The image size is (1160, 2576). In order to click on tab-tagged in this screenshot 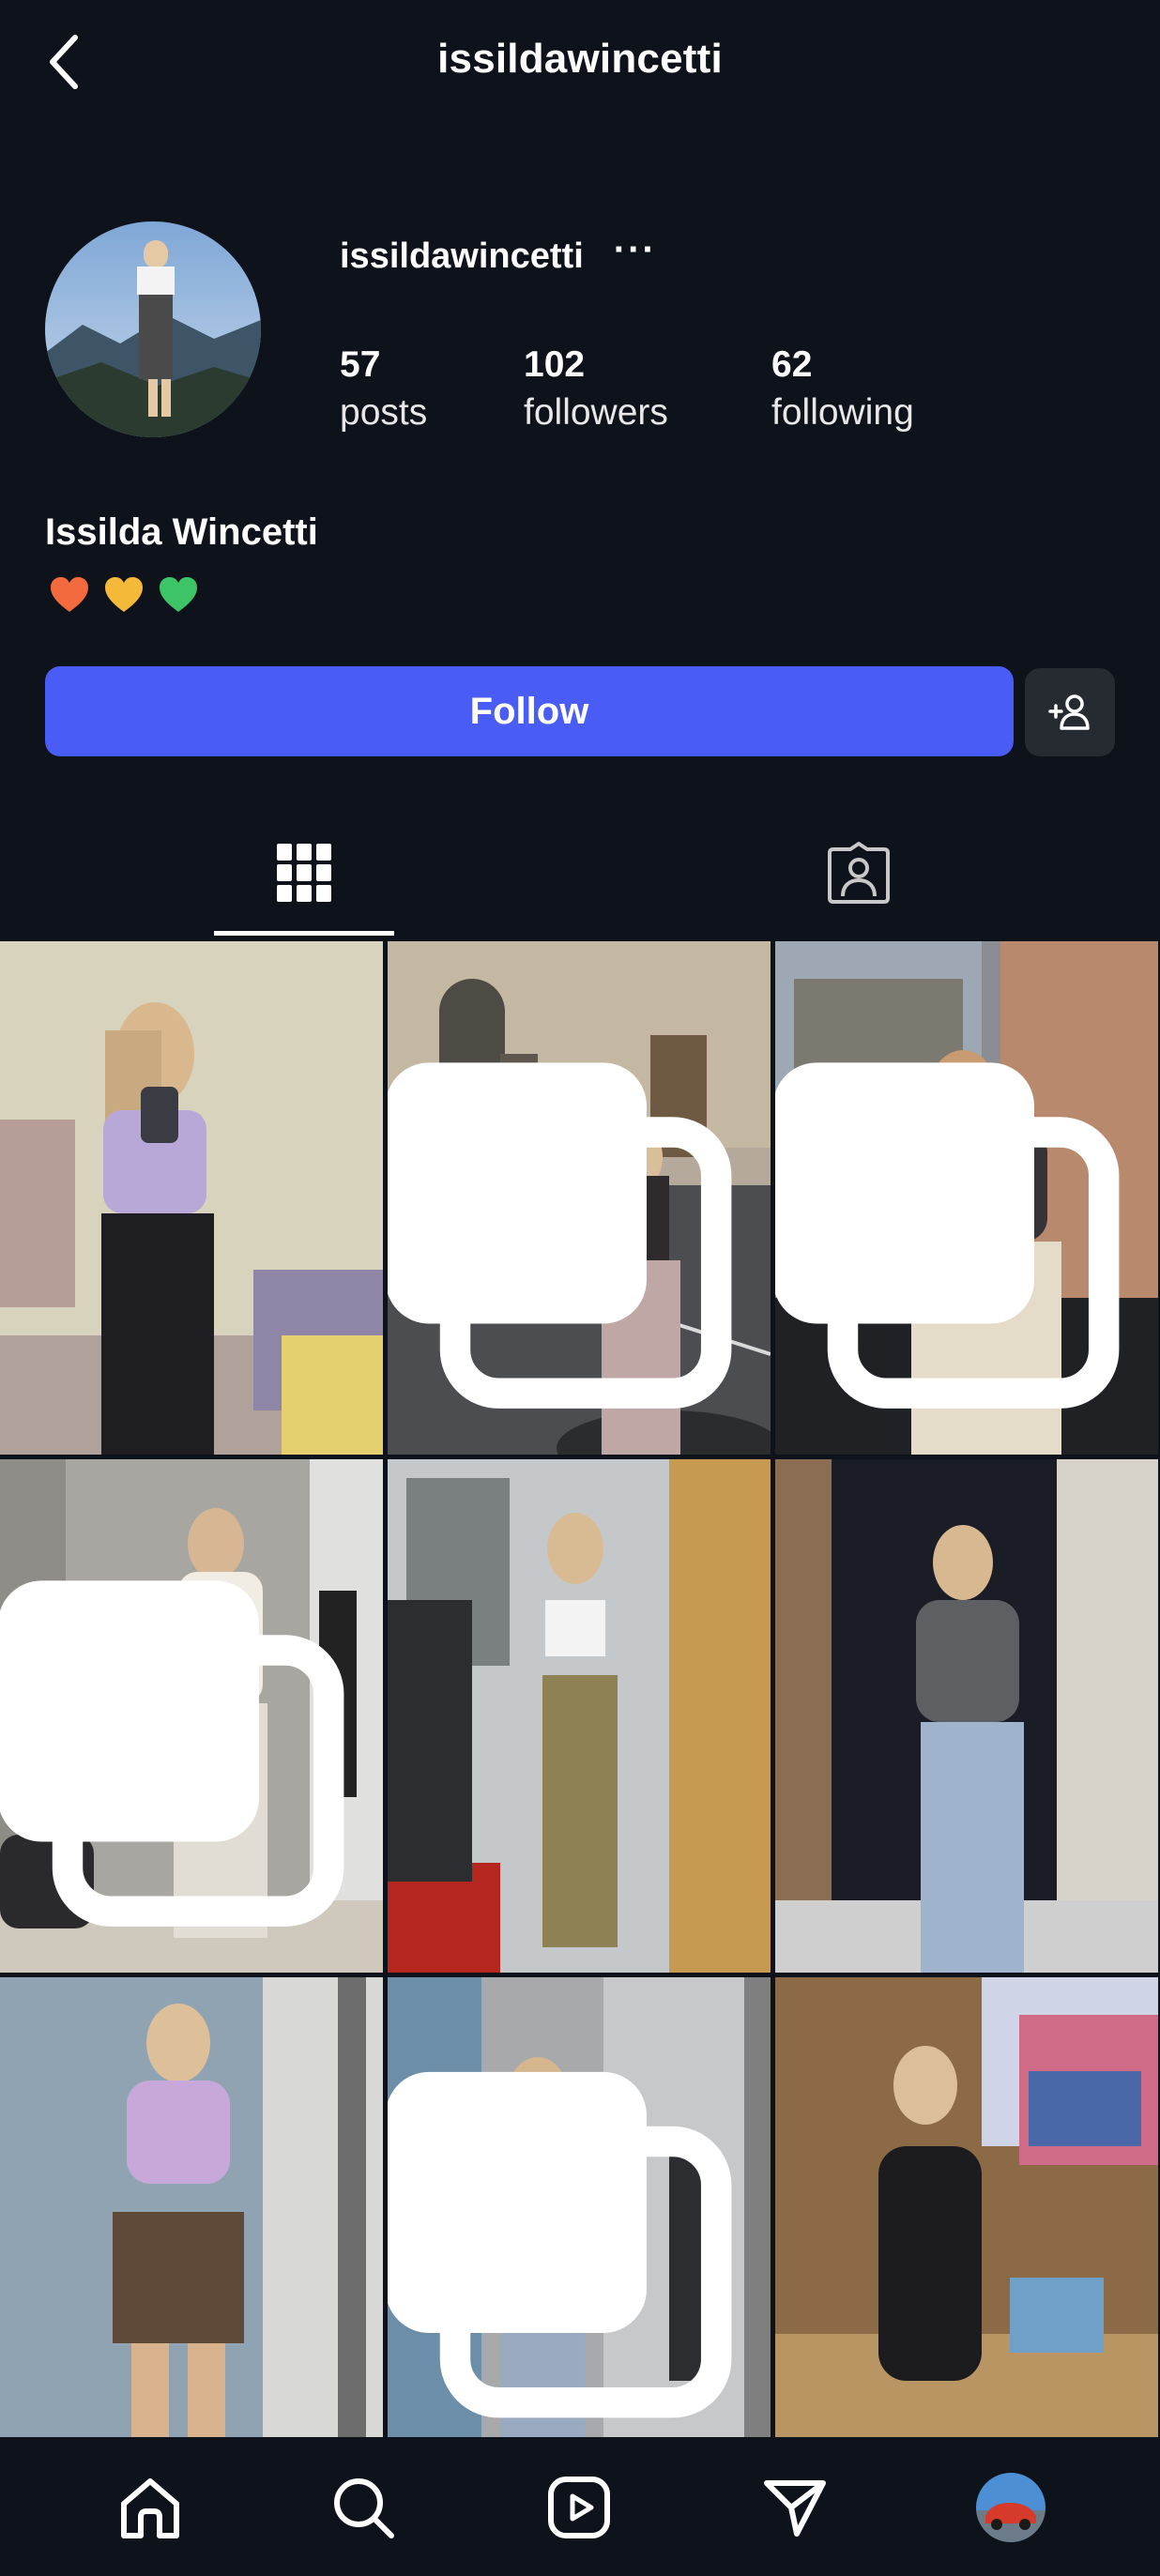, I will do `click(859, 872)`.